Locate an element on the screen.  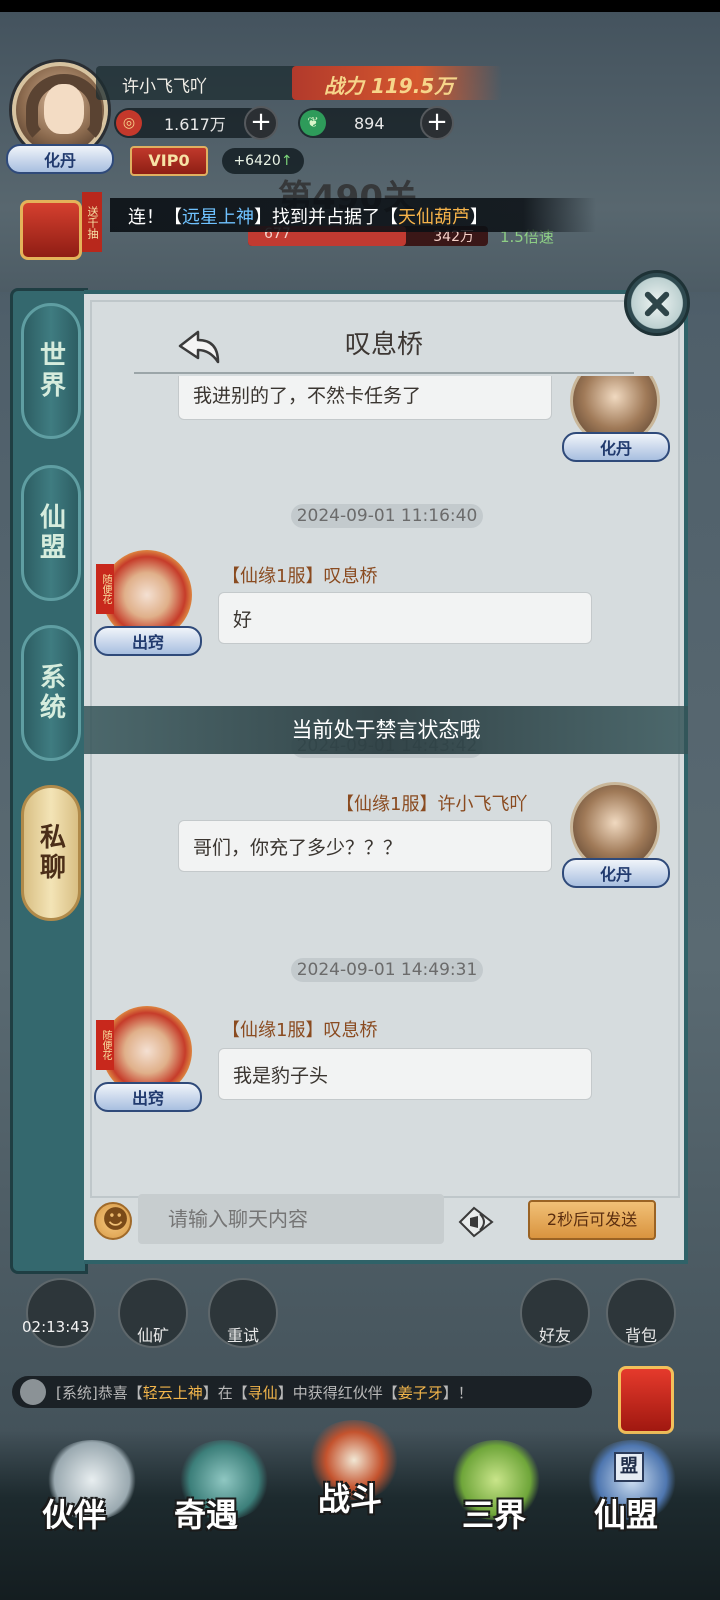
emoji-icon is located at coordinates (113, 1221).